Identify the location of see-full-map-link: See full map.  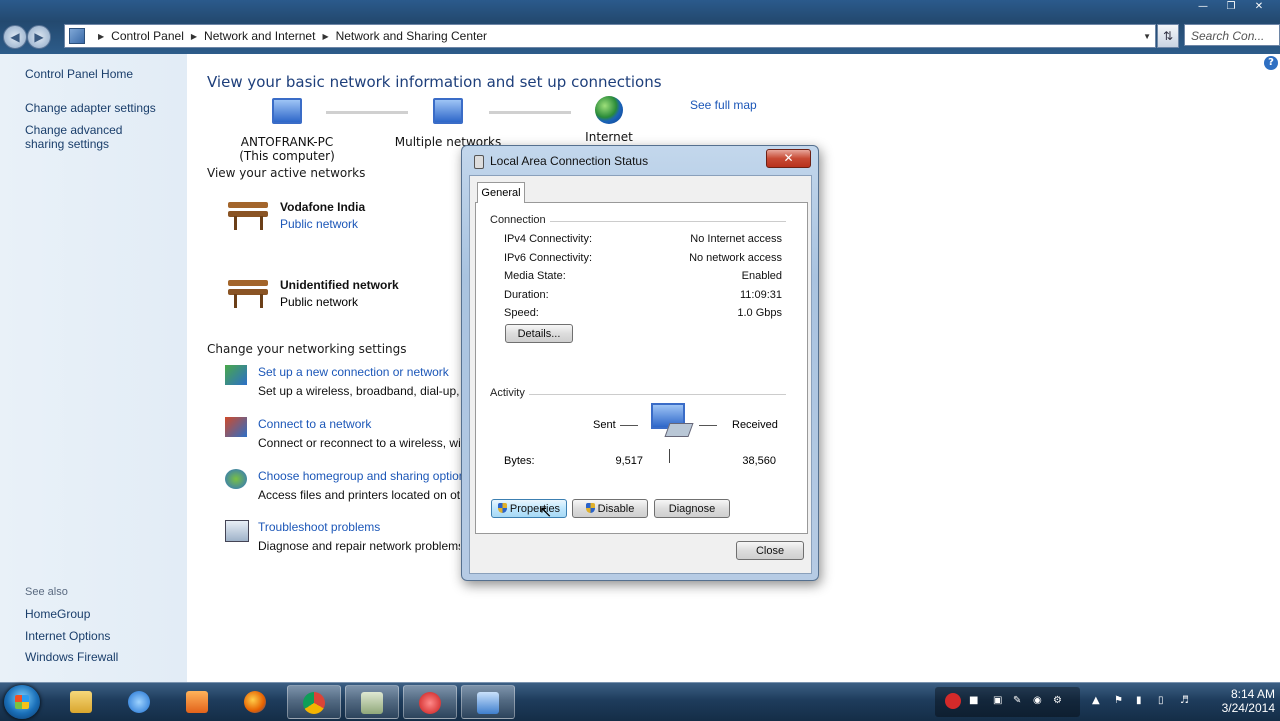
(723, 105).